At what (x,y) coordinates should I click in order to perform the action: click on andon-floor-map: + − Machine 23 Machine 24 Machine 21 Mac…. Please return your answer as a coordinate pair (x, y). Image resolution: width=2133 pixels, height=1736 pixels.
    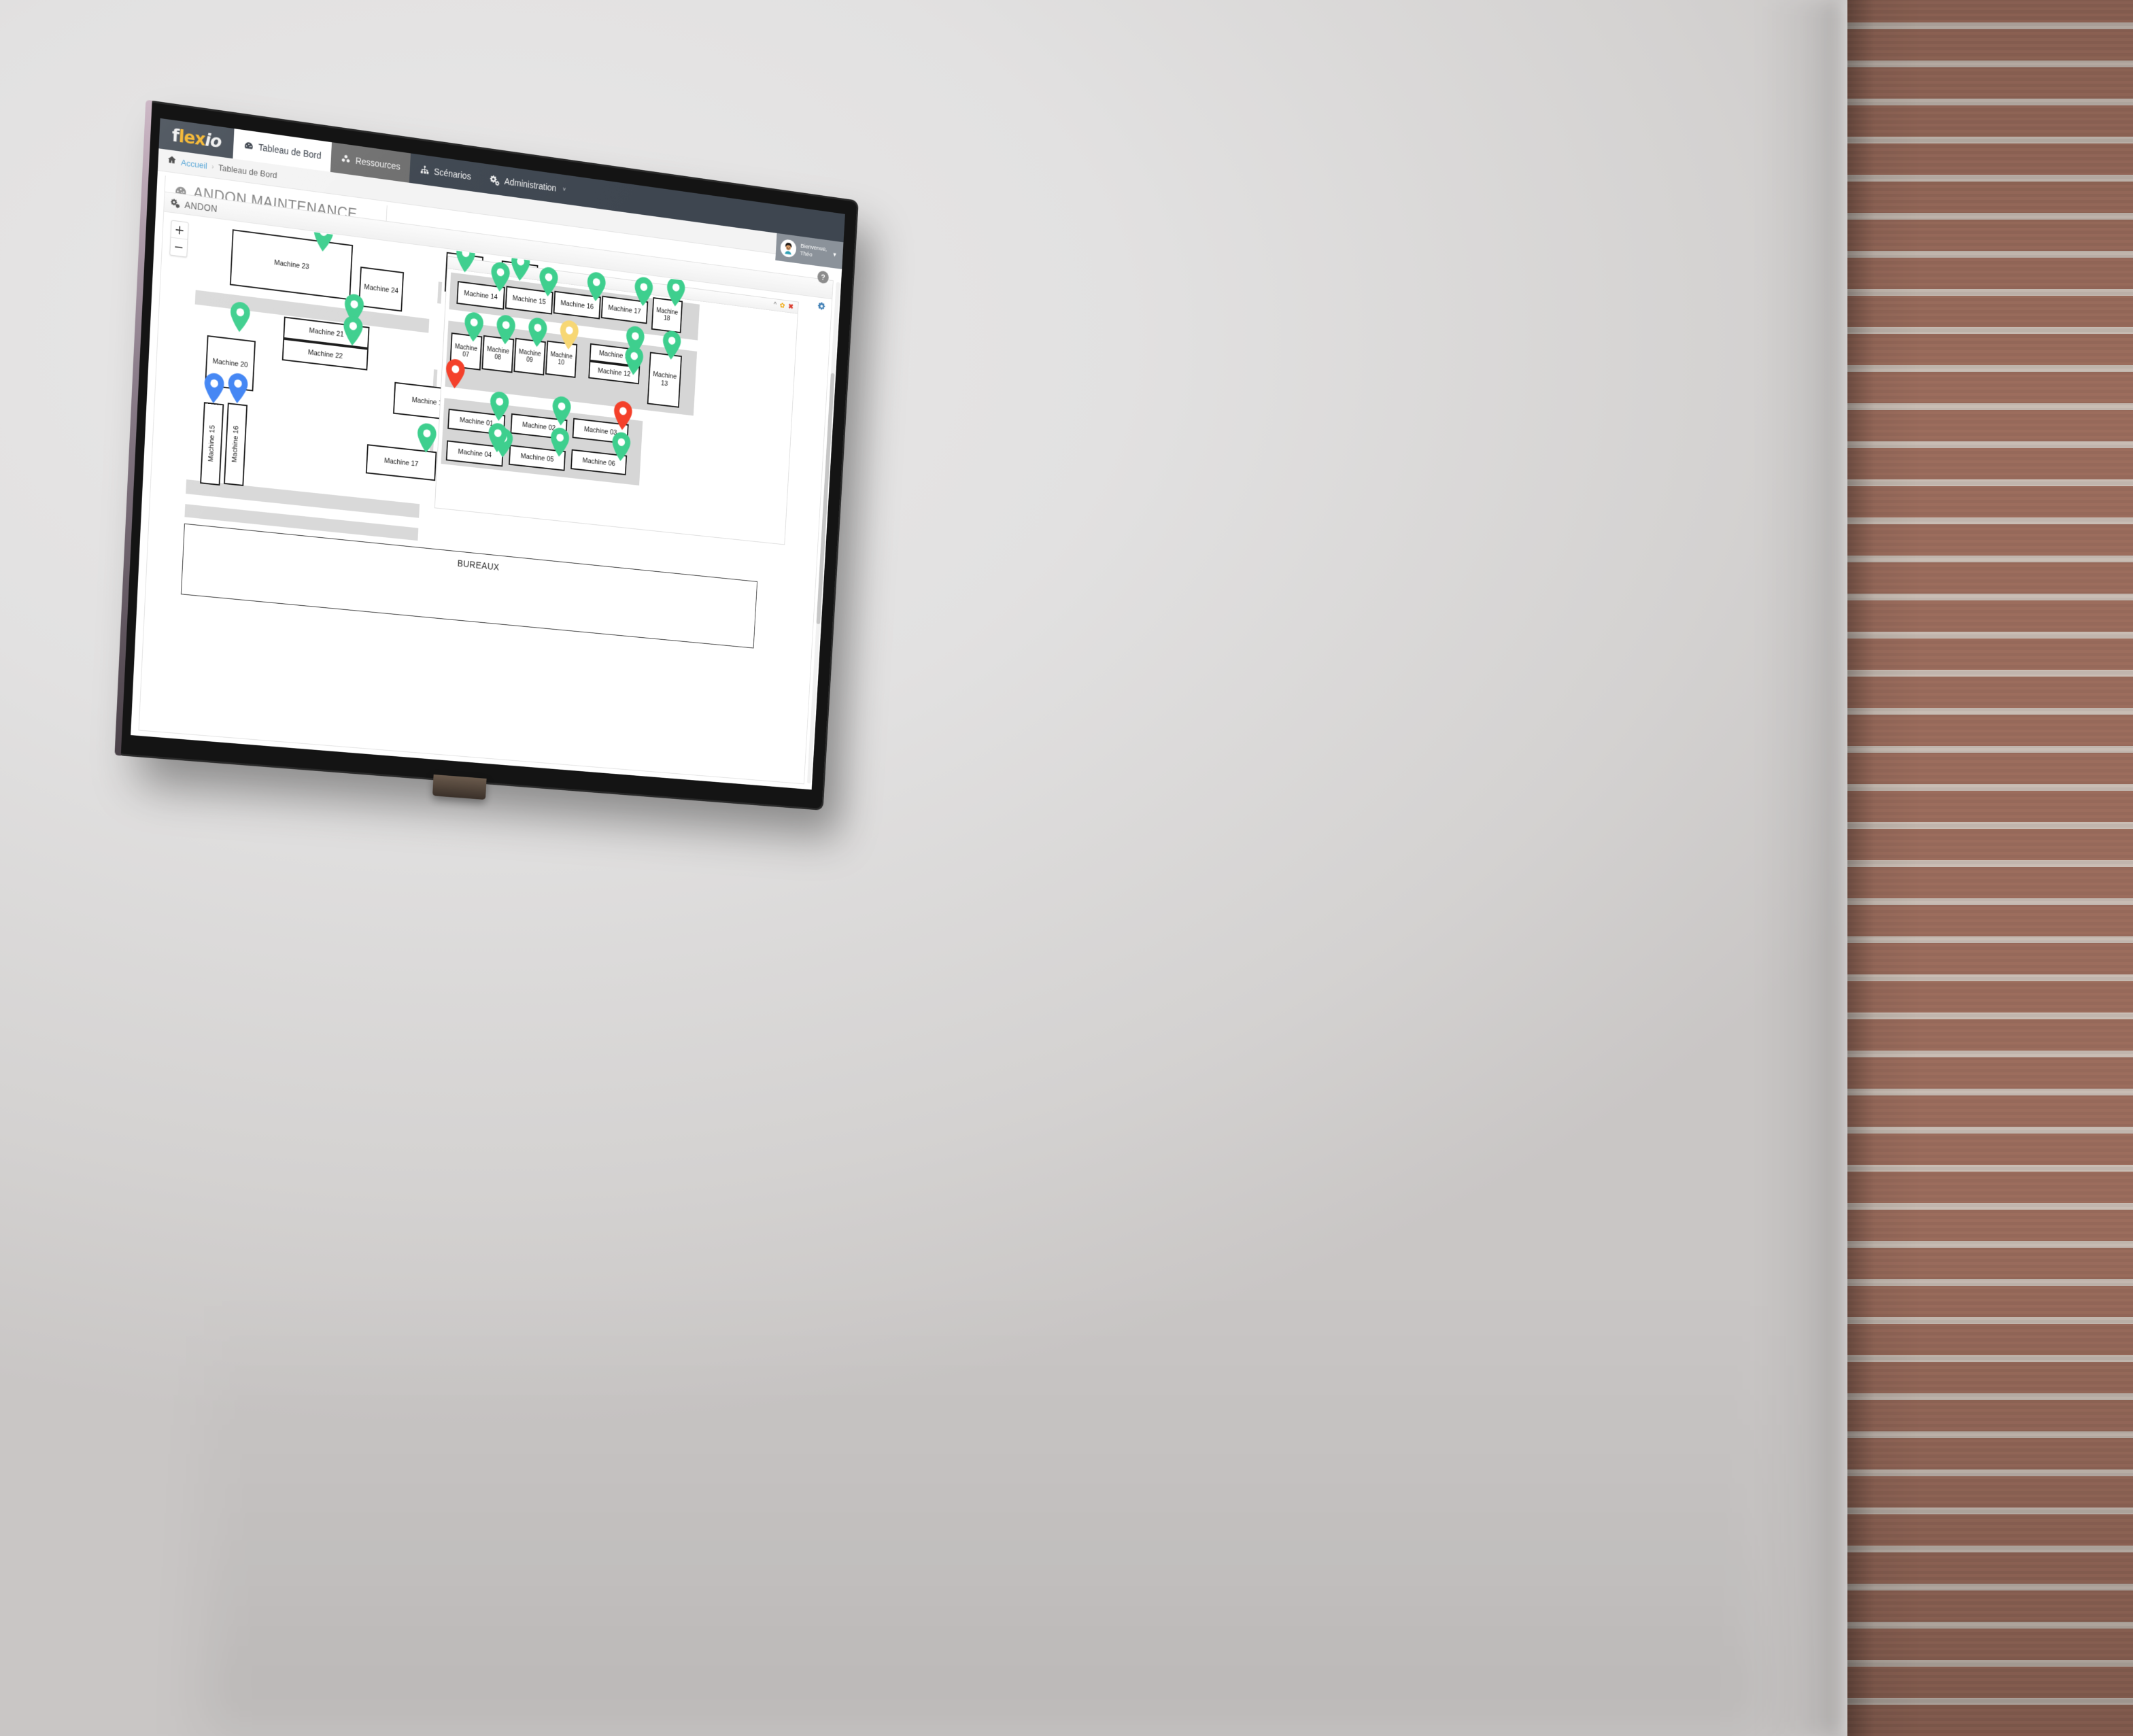
    Looking at the image, I should click on (485, 497).